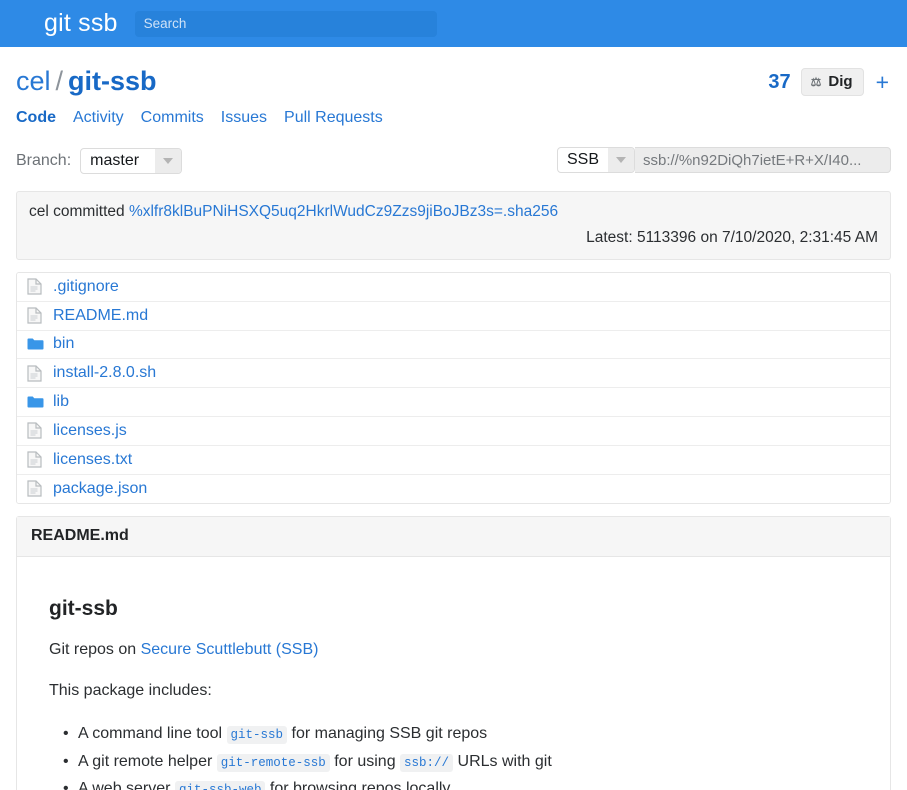  I want to click on branch-select-value: master, so click(115, 160).